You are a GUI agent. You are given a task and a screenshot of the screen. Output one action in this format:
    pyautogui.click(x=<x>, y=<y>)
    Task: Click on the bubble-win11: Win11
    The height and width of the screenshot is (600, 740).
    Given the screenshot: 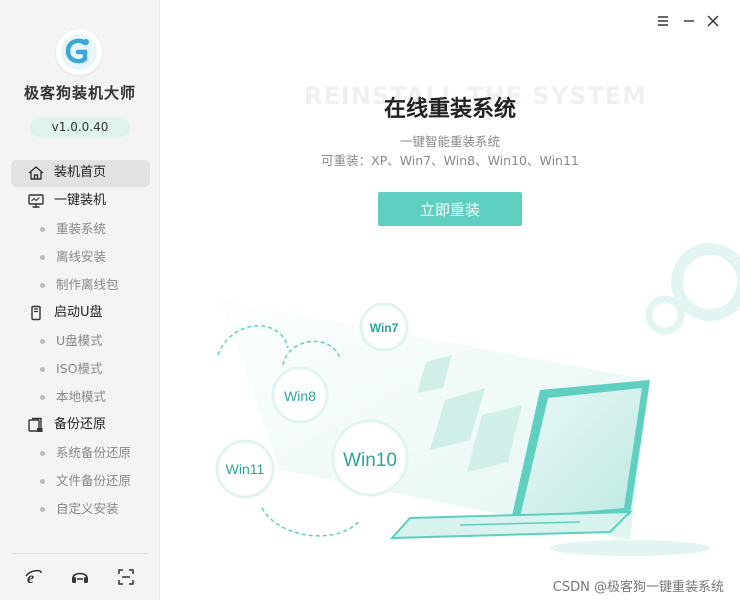 What is the action you would take?
    pyautogui.click(x=245, y=469)
    